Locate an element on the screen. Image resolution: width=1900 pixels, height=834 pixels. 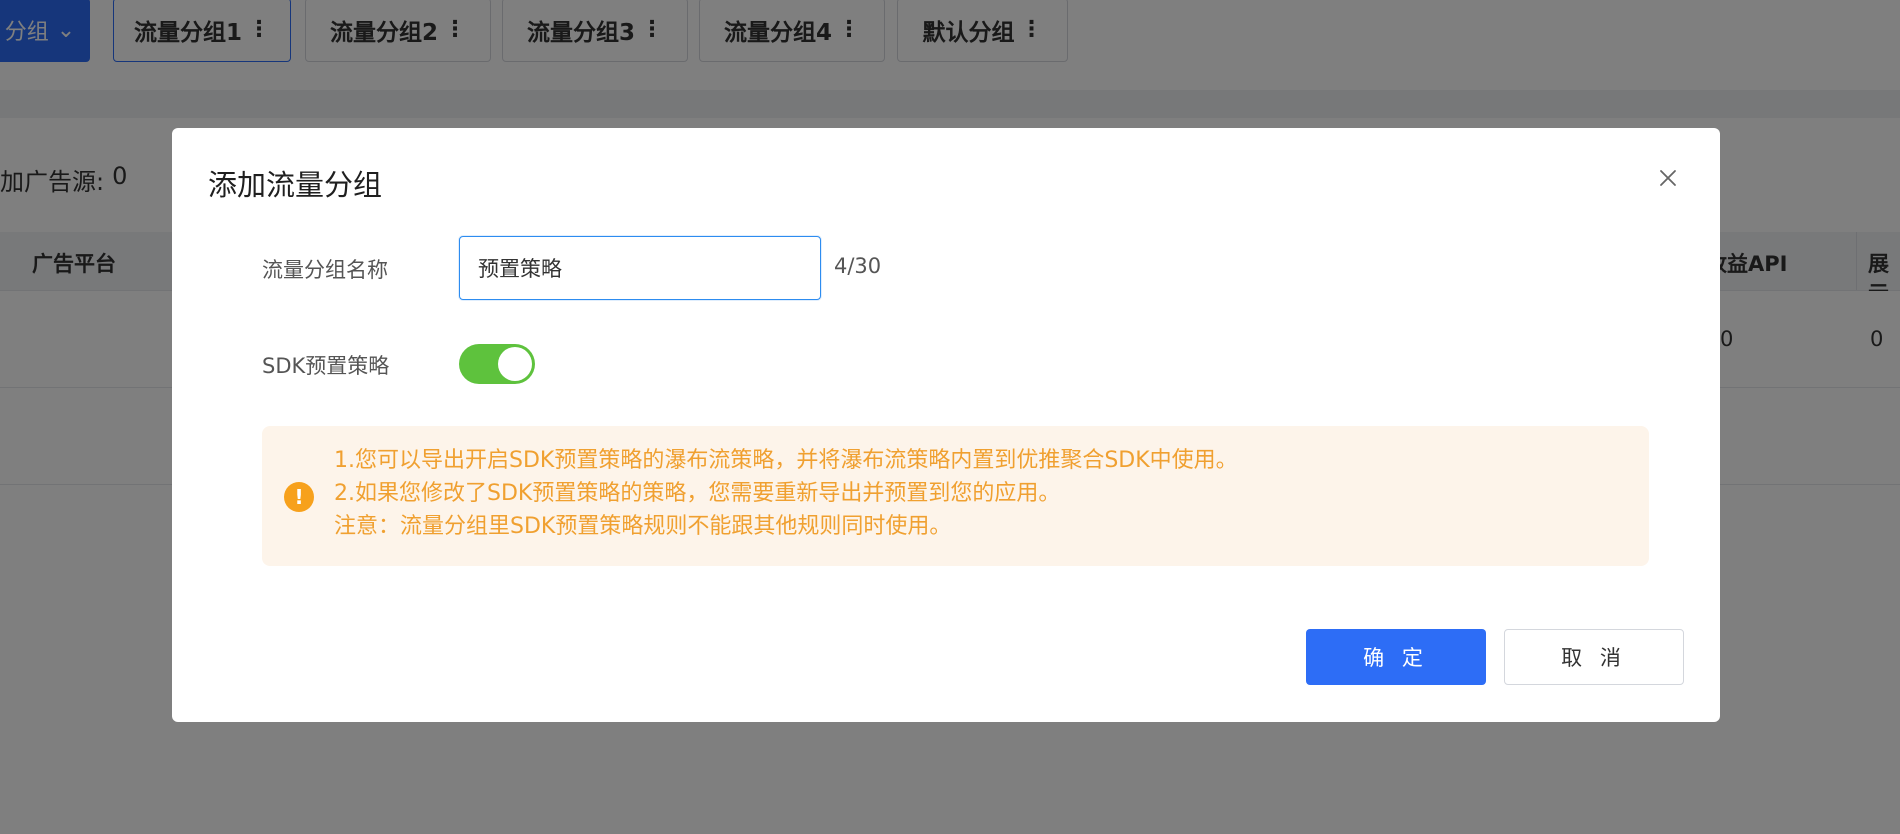
toggle-knob is located at coordinates (515, 364).